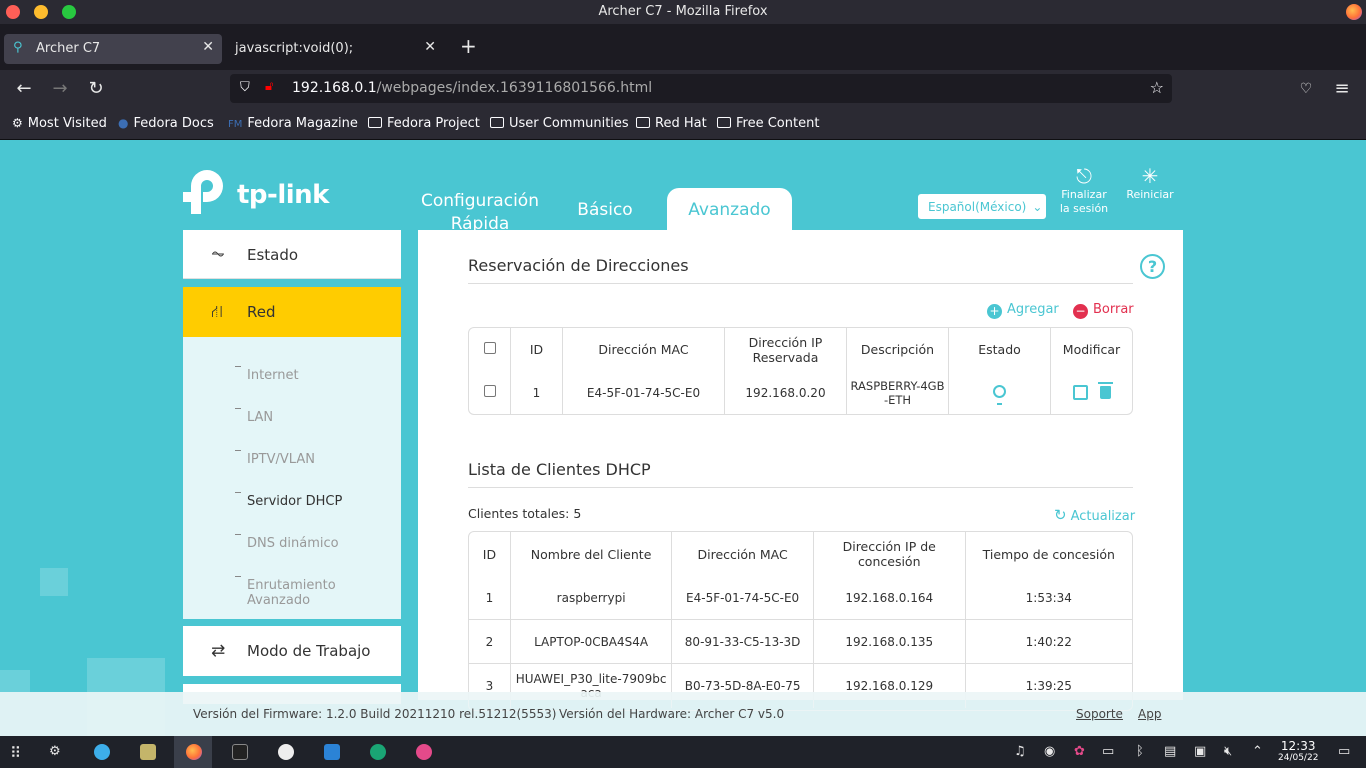 This screenshot has width=1366, height=768. Describe the element at coordinates (102, 752) in the screenshot. I see `download-icon` at that location.